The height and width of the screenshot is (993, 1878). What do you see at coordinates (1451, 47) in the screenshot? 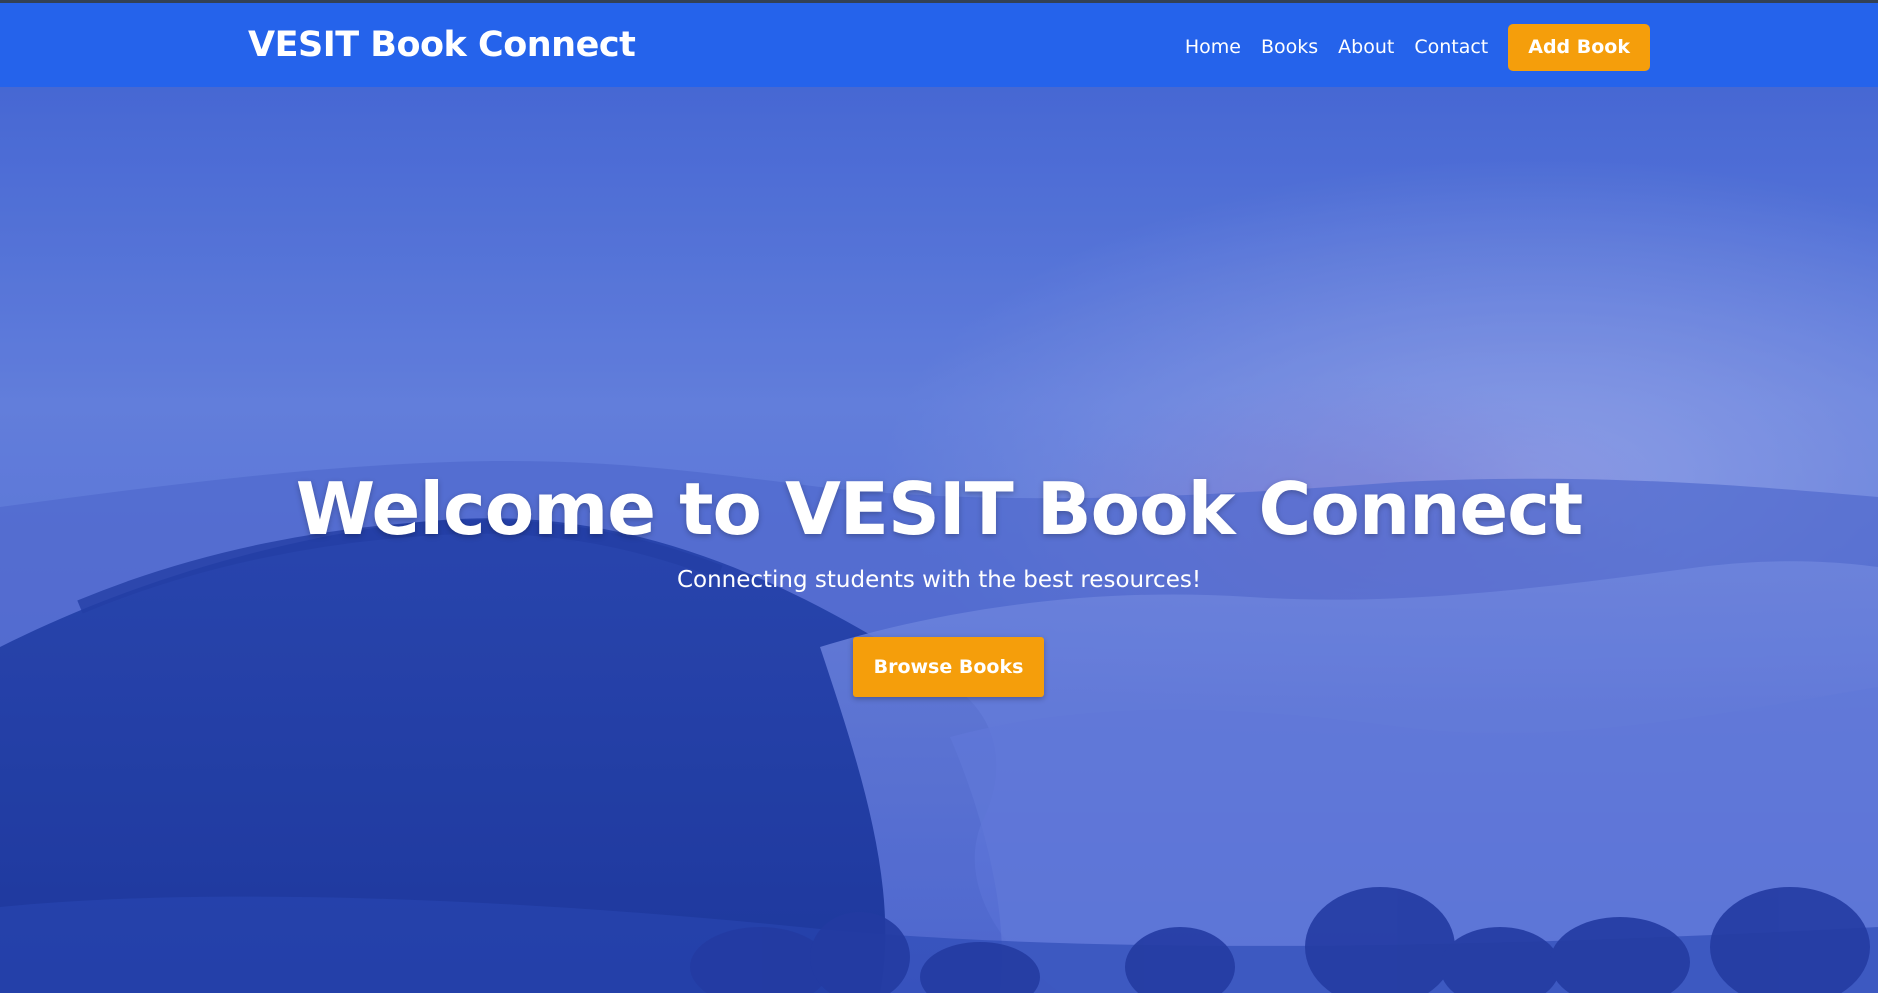
I see `nav-link-contact: Contact` at bounding box center [1451, 47].